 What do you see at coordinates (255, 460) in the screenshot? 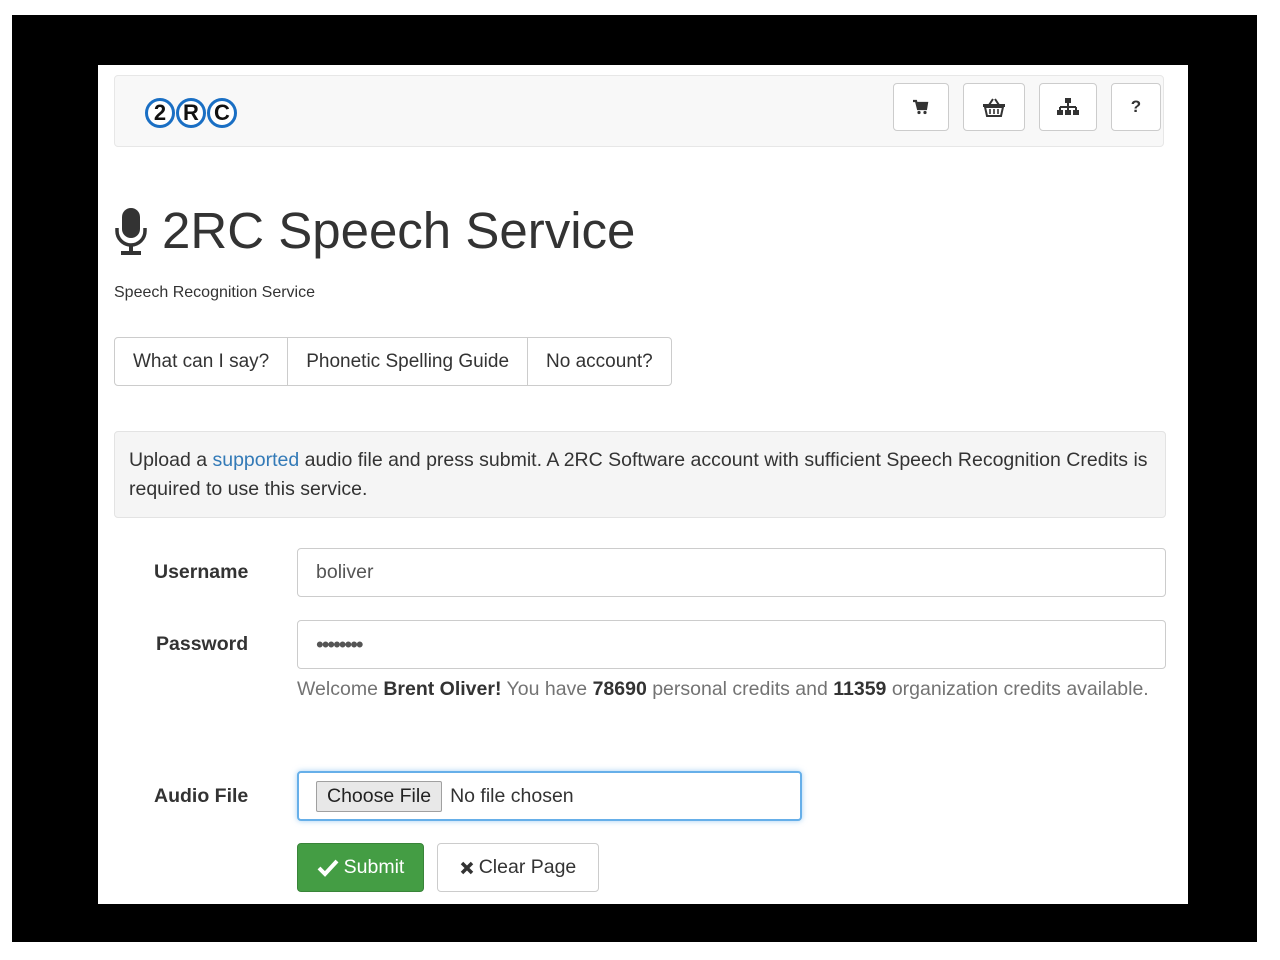
I see `supported-link: supported` at bounding box center [255, 460].